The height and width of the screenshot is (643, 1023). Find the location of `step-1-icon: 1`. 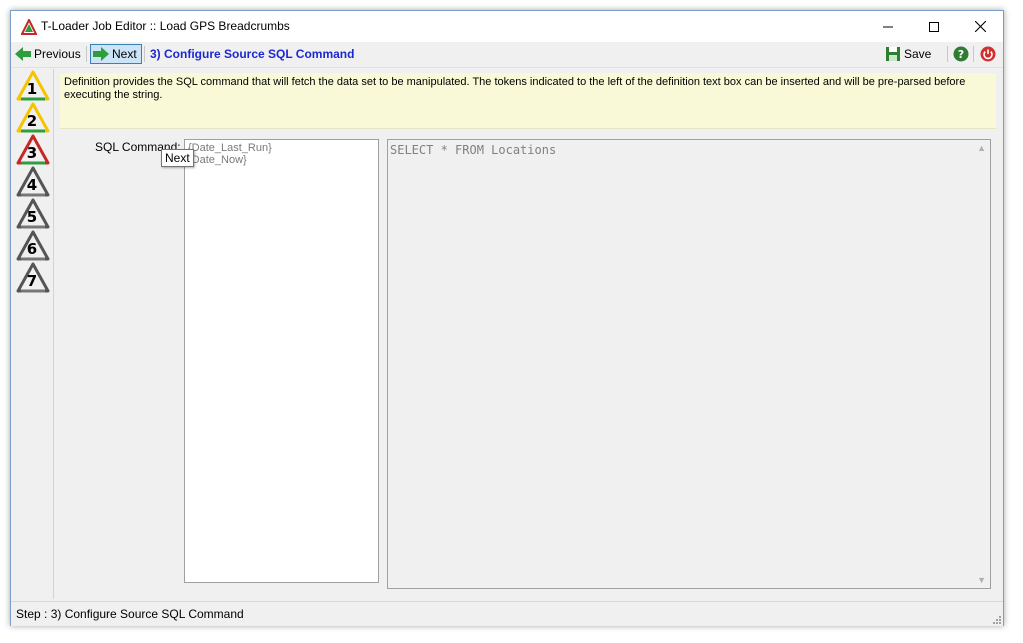

step-1-icon: 1 is located at coordinates (33, 85).